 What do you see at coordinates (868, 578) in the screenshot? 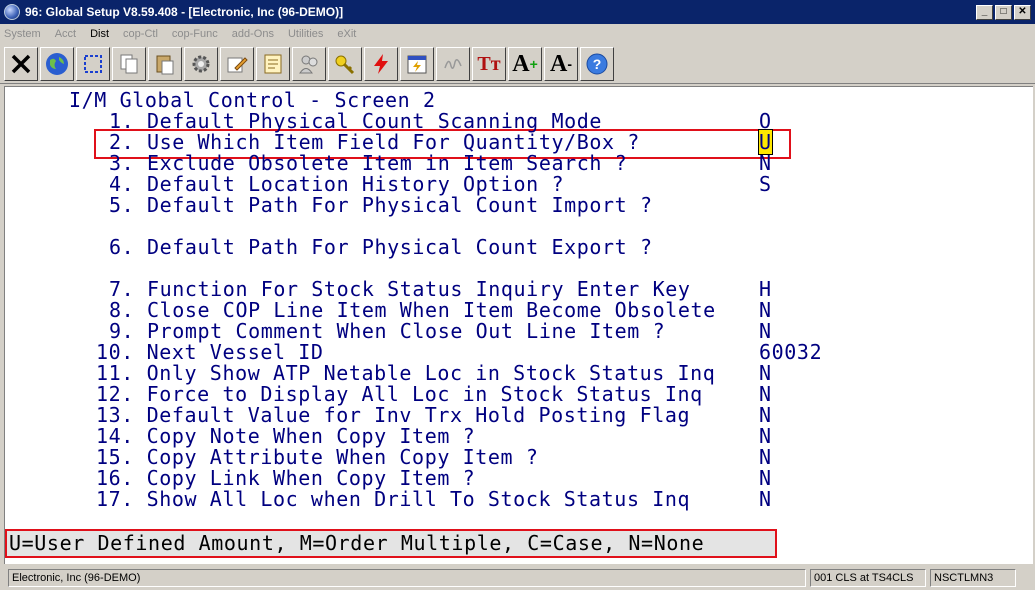
I see `status-session: 001 CLS at TS4CLS` at bounding box center [868, 578].